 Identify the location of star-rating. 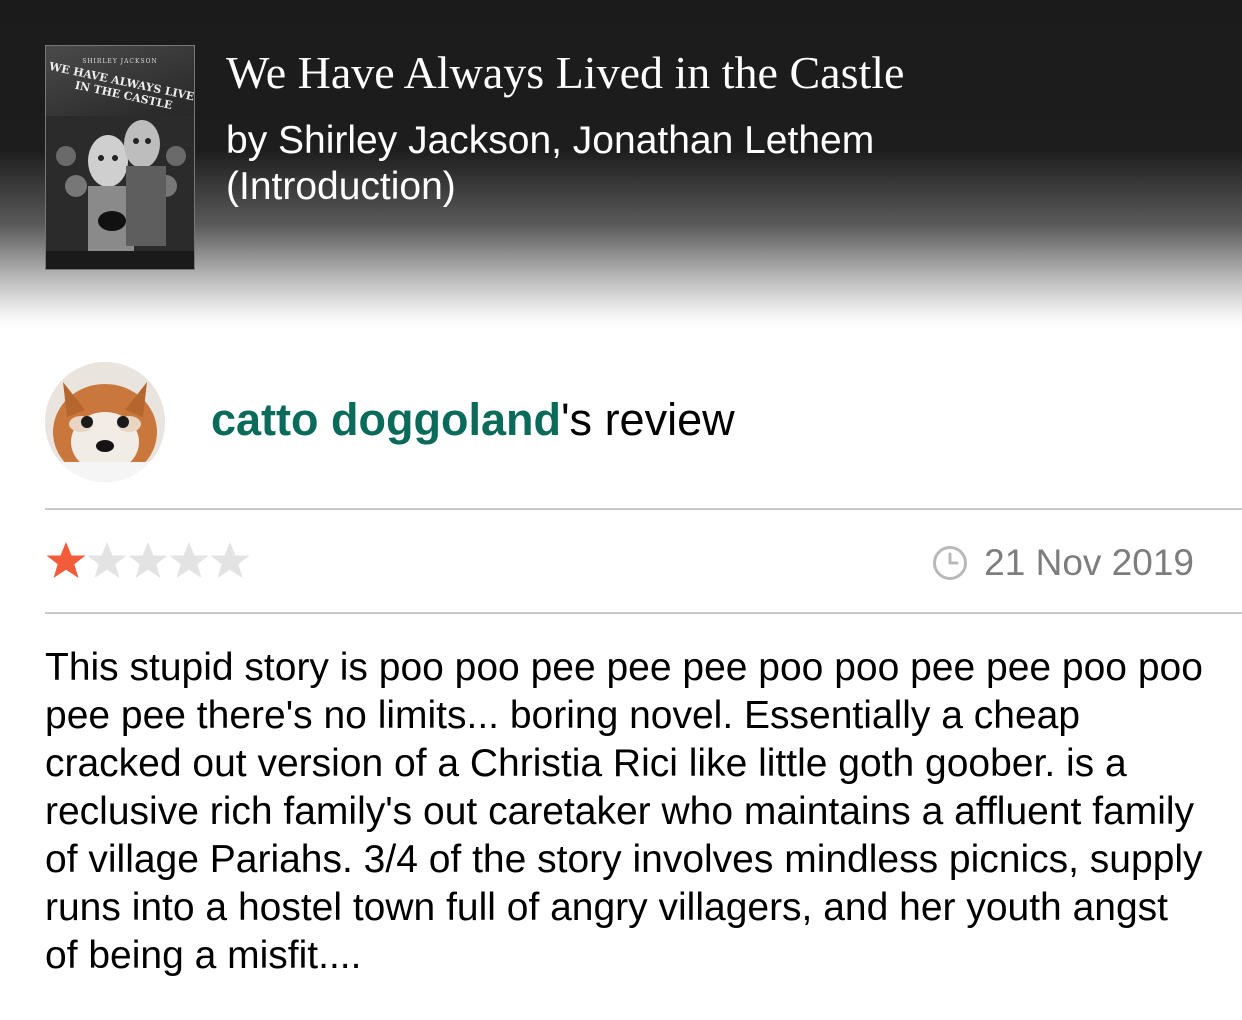
(147, 563).